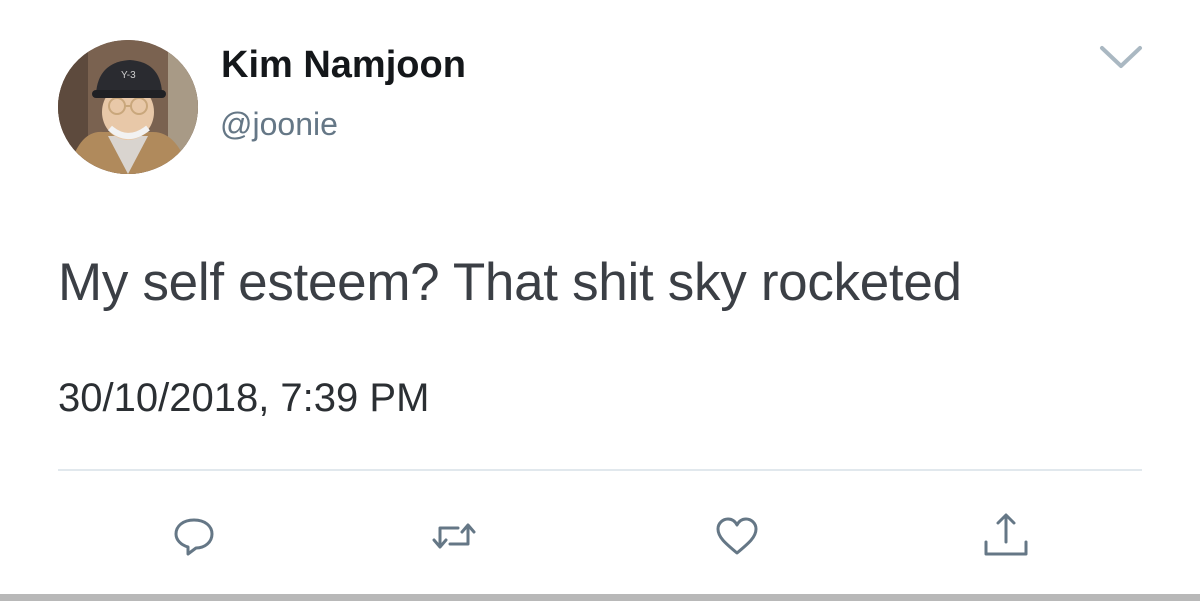 This screenshot has width=1200, height=601. What do you see at coordinates (600, 470) in the screenshot?
I see `divider` at bounding box center [600, 470].